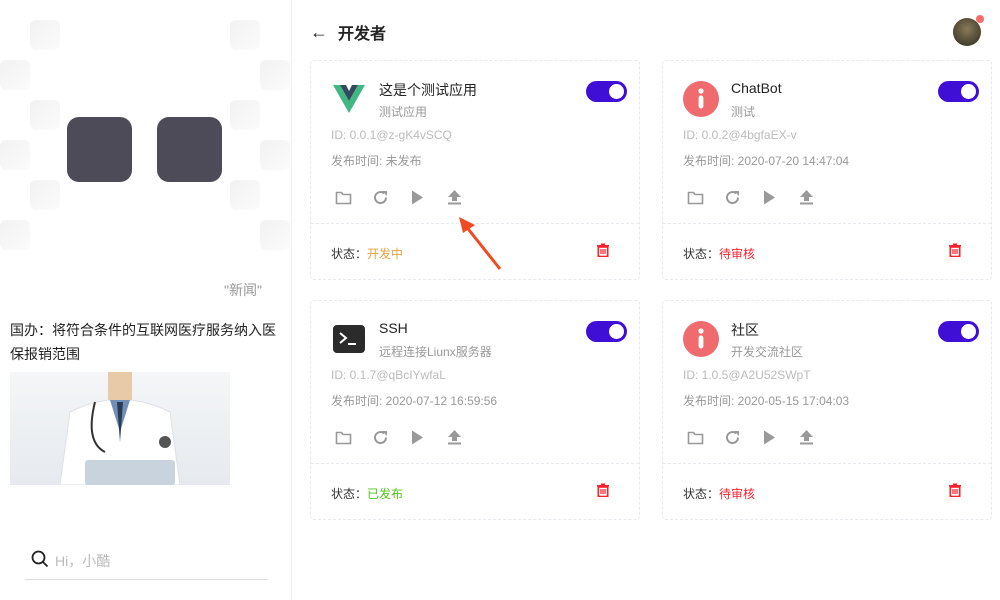 The width and height of the screenshot is (1000, 600). I want to click on publish-time: 发布时间: 未发布, so click(376, 161).